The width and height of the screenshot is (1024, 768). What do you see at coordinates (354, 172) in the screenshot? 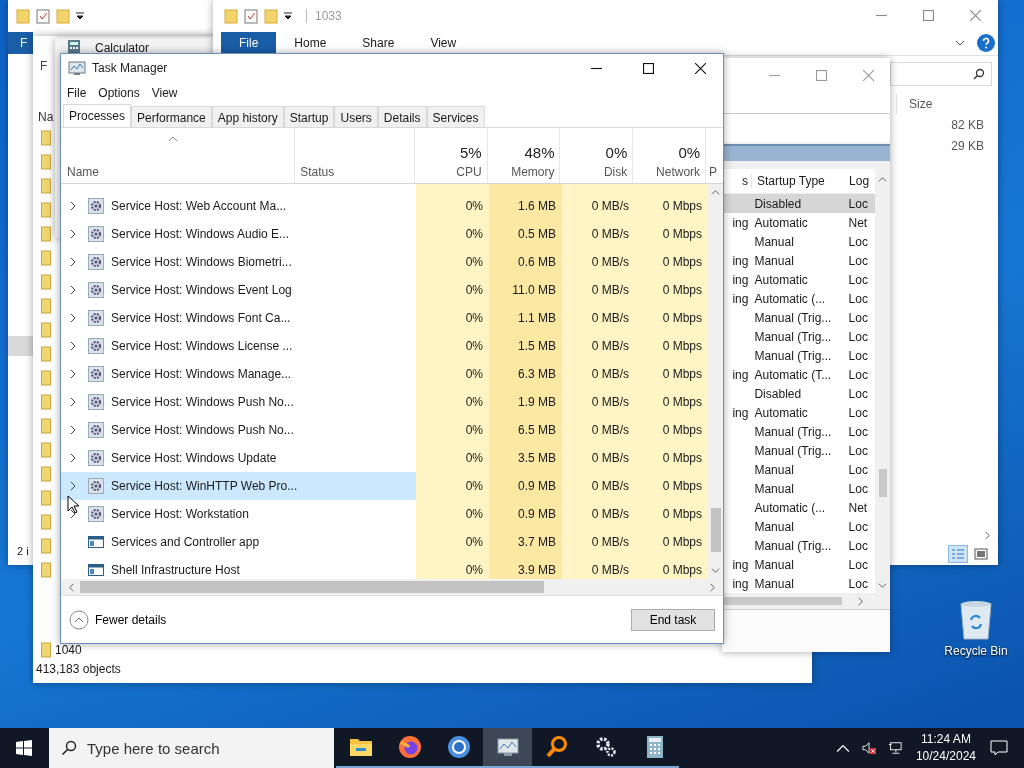
I see `column-header: Status` at bounding box center [354, 172].